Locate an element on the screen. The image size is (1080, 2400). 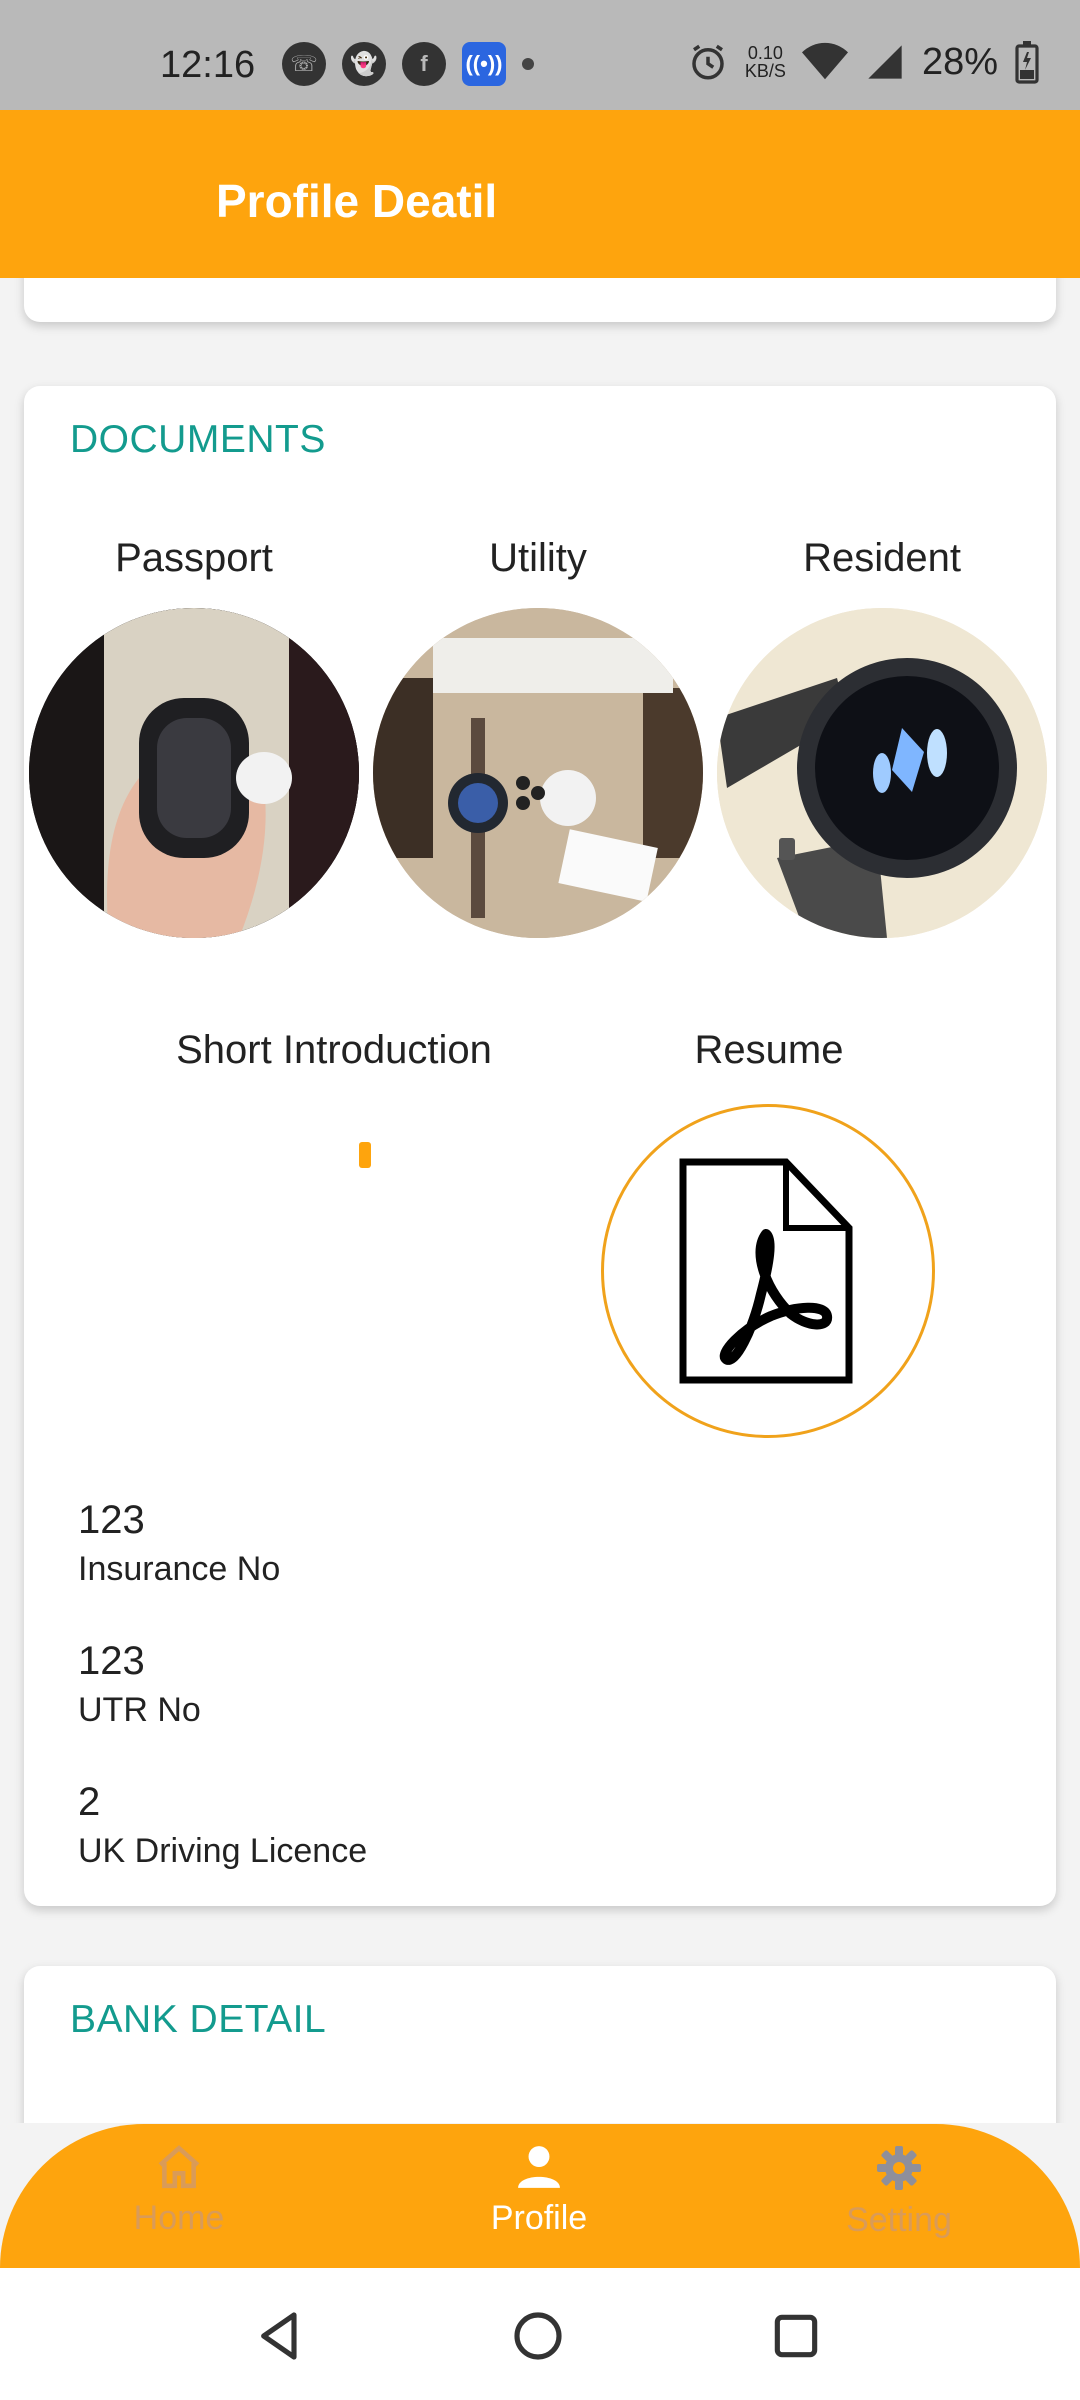
net-speed: 0.10 KB/S is located at coordinates (765, 62).